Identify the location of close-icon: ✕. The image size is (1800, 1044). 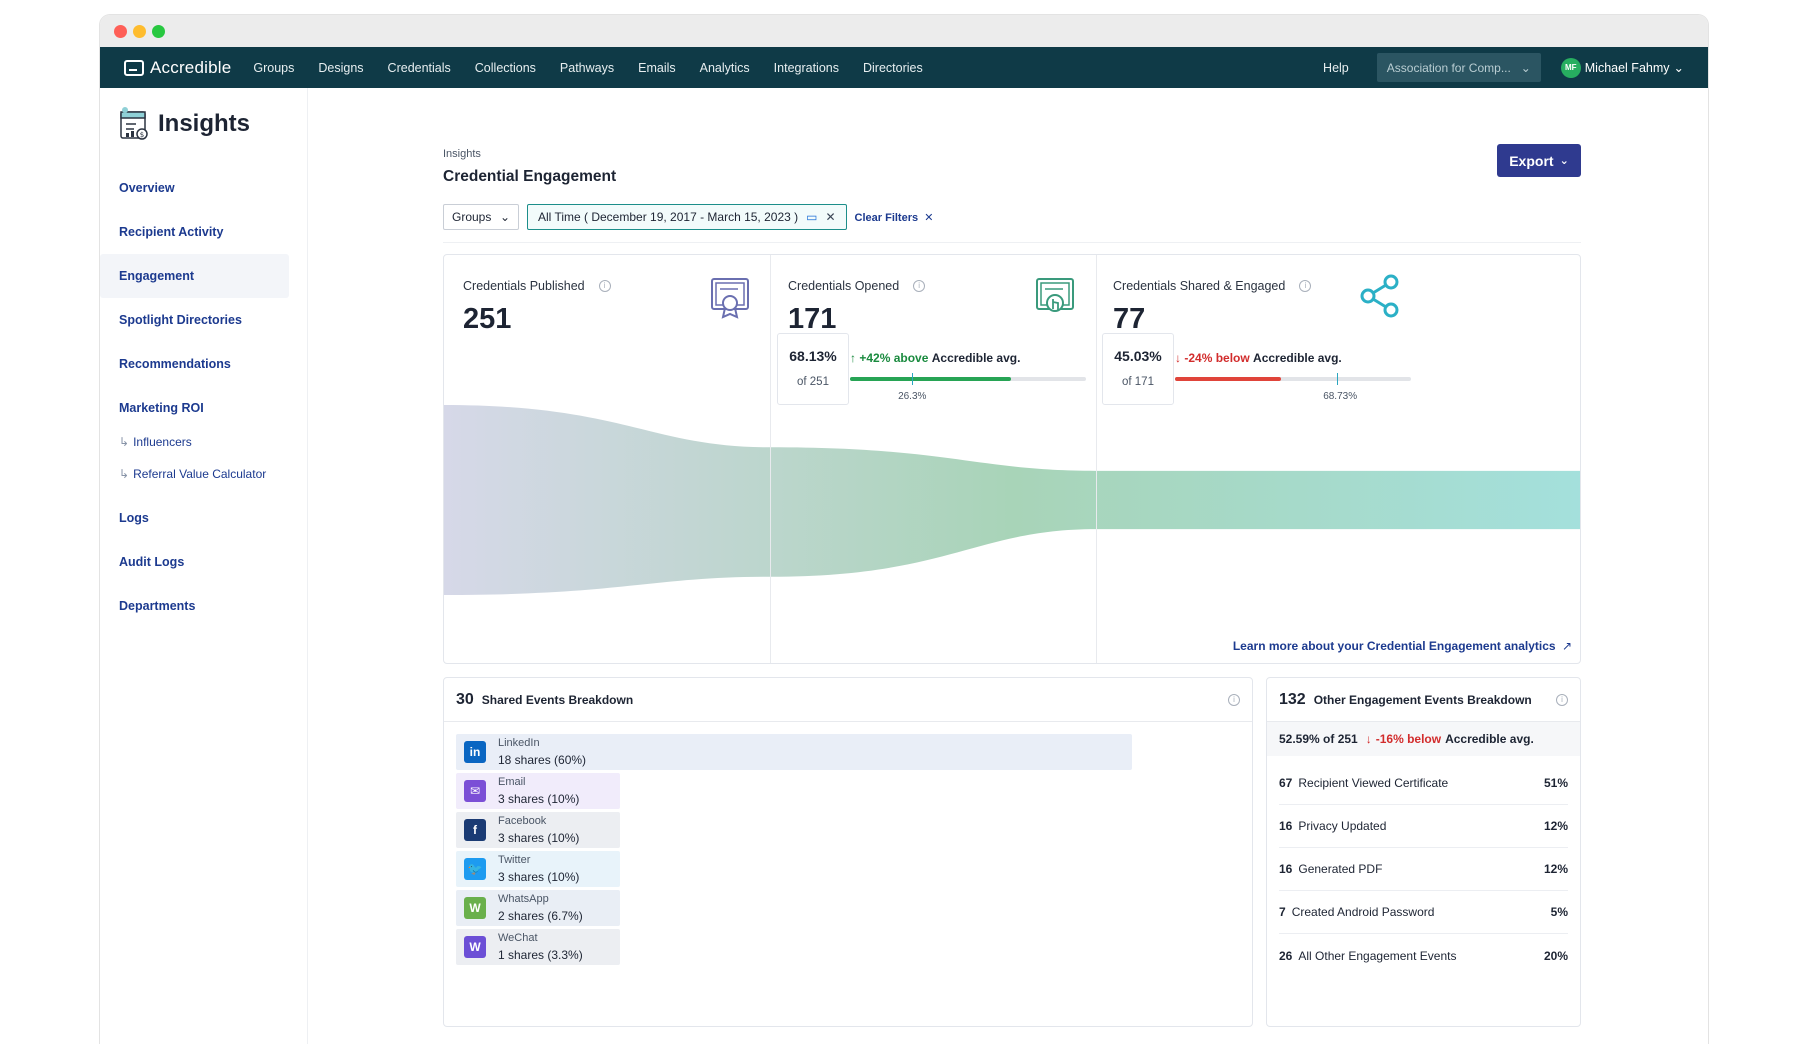
(830, 217).